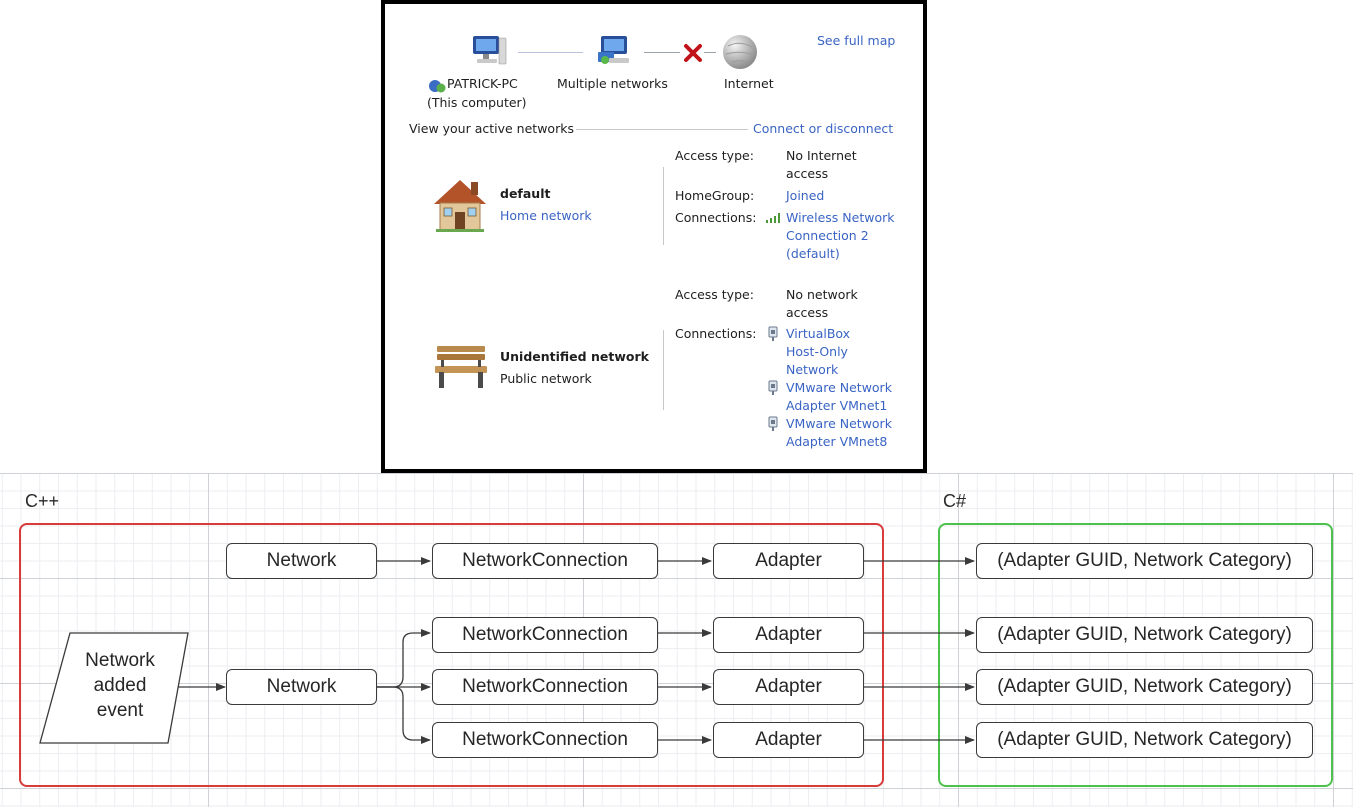 The image size is (1353, 807). Describe the element at coordinates (437, 86) in the screenshot. I see `user-network-icon` at that location.